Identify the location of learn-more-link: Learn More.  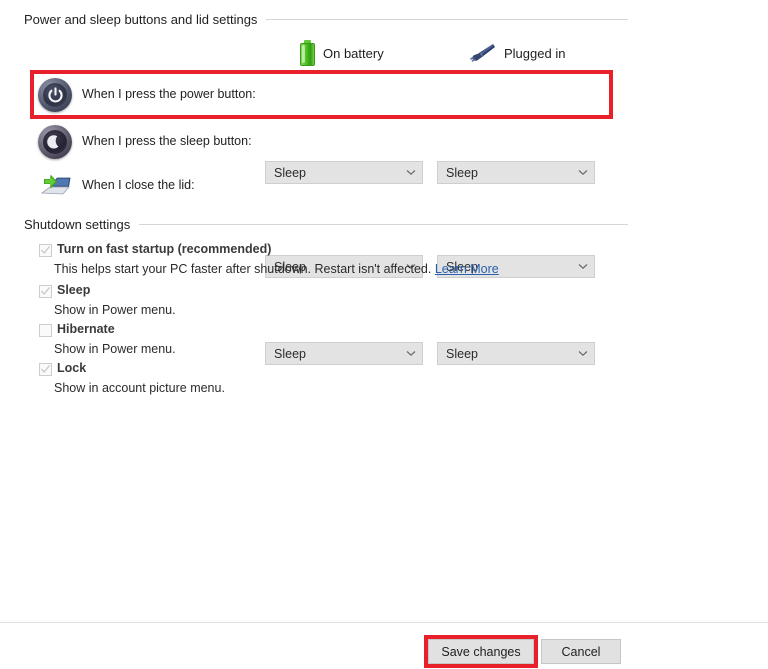
(467, 269).